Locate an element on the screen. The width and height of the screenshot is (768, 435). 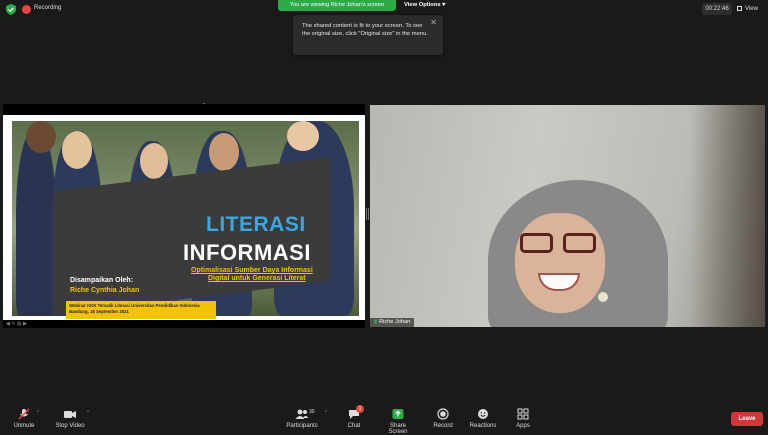
grid-icon is located at coordinates (739, 8).